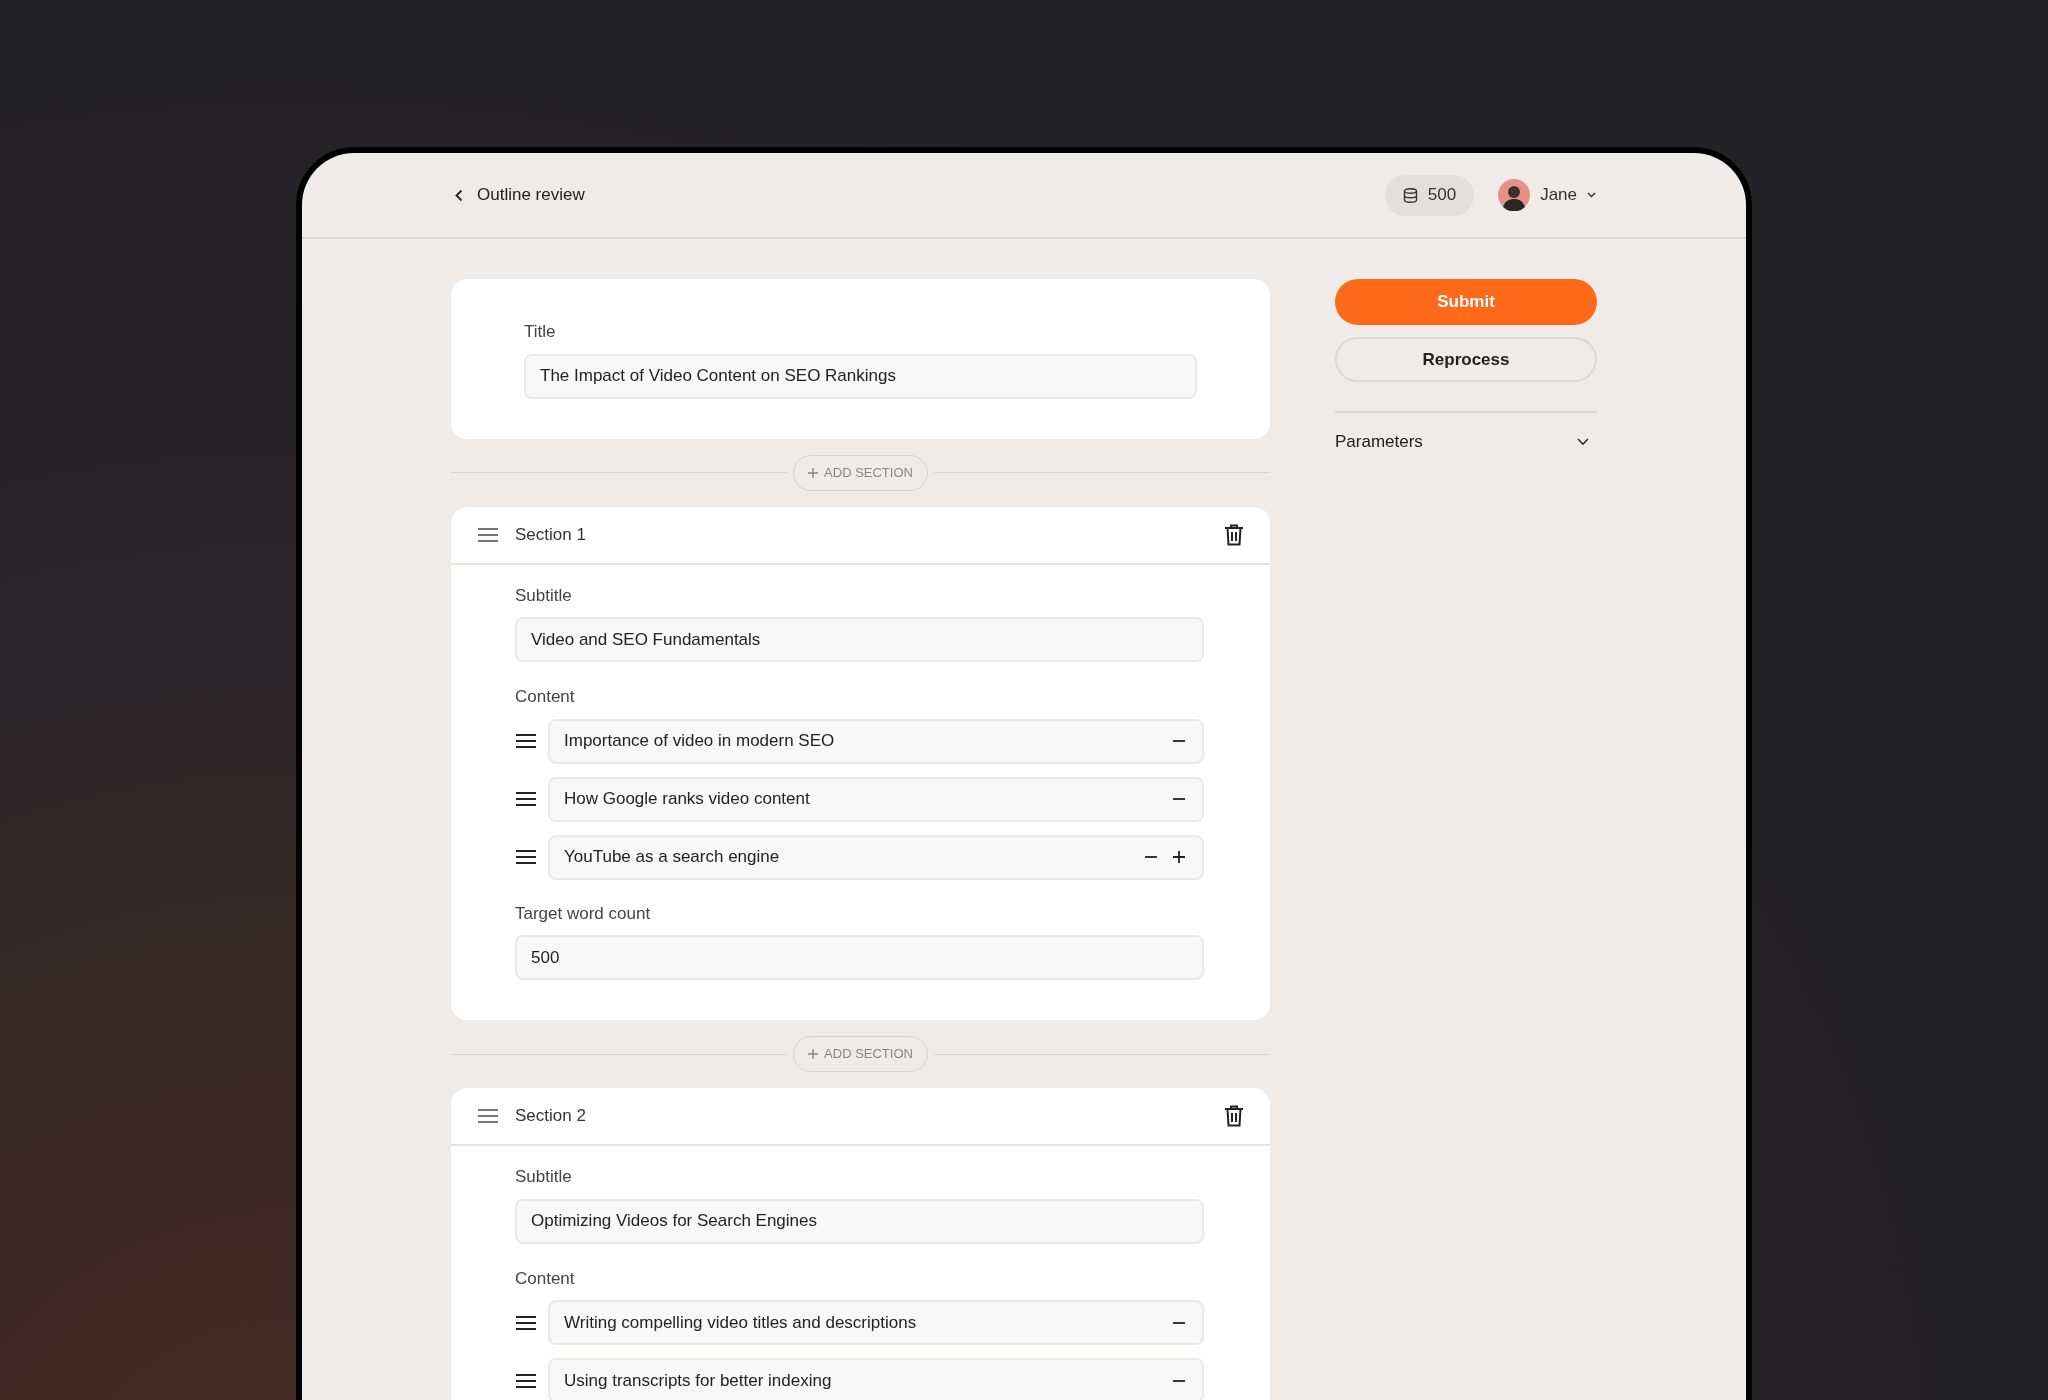 This screenshot has width=2048, height=1400. I want to click on reprocess-button: Reprocess, so click(1466, 359).